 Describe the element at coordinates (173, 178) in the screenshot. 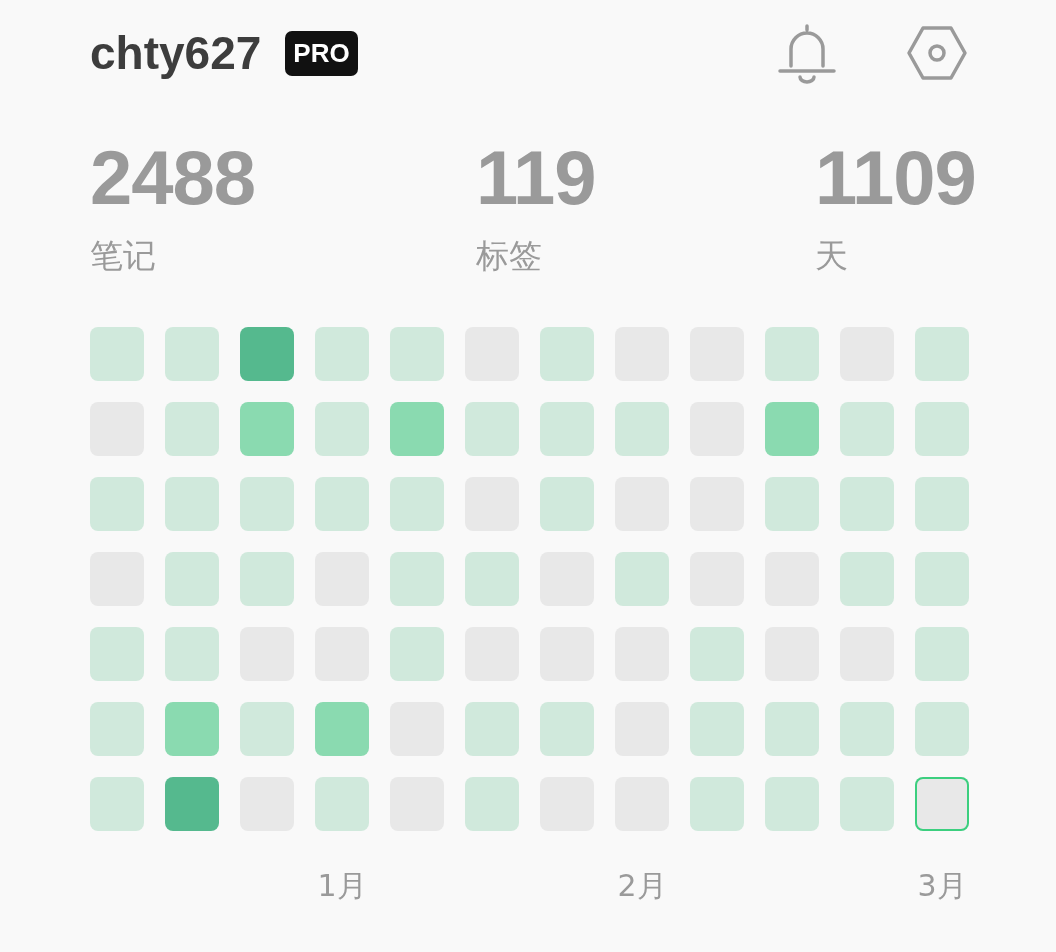

I see `stat-value: 2488` at that location.